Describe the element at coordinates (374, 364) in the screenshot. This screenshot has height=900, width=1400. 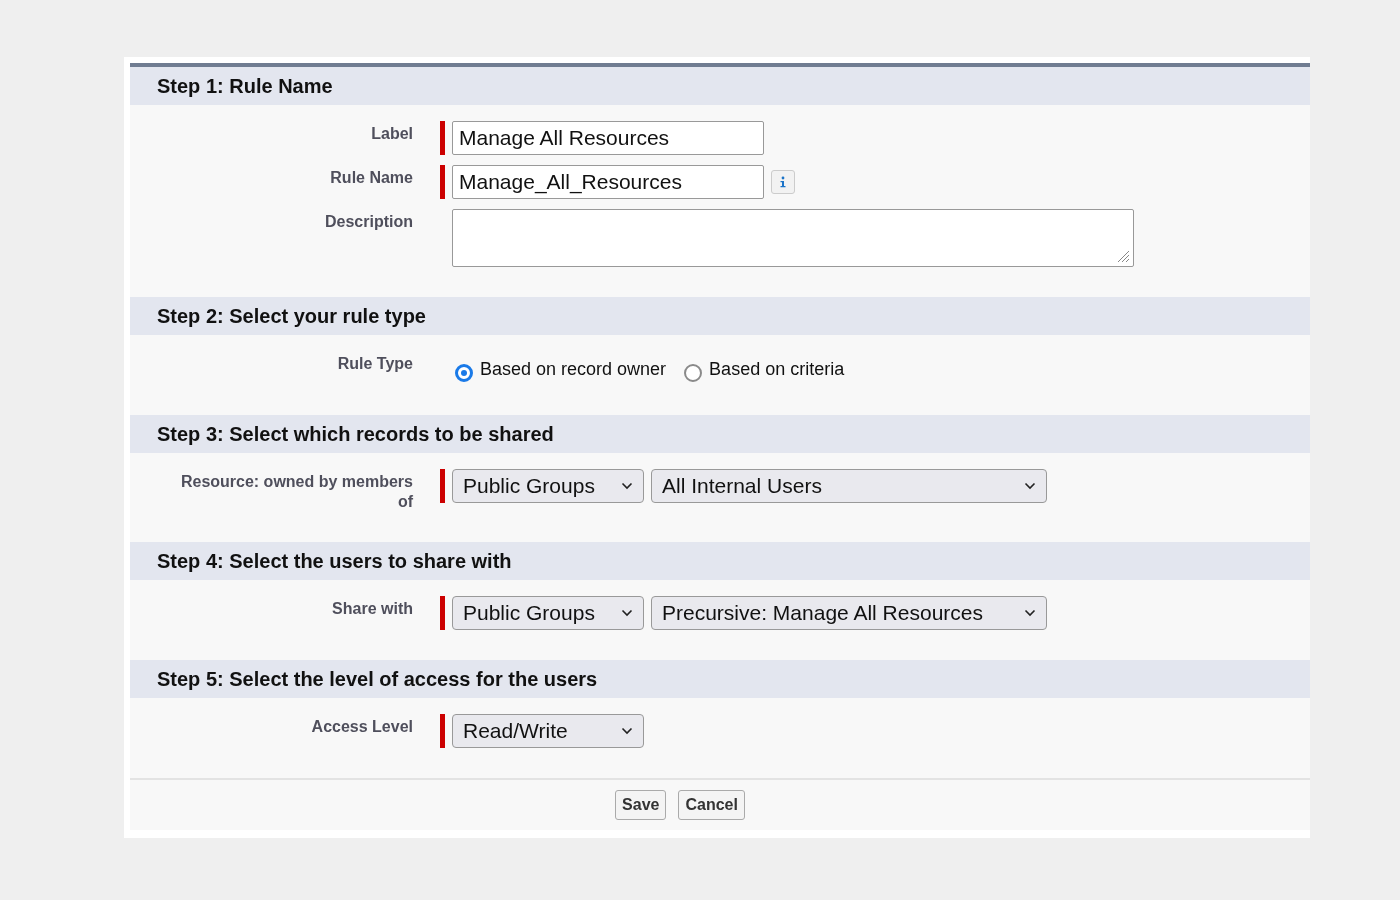
I see `field-label: Rule Type` at that location.